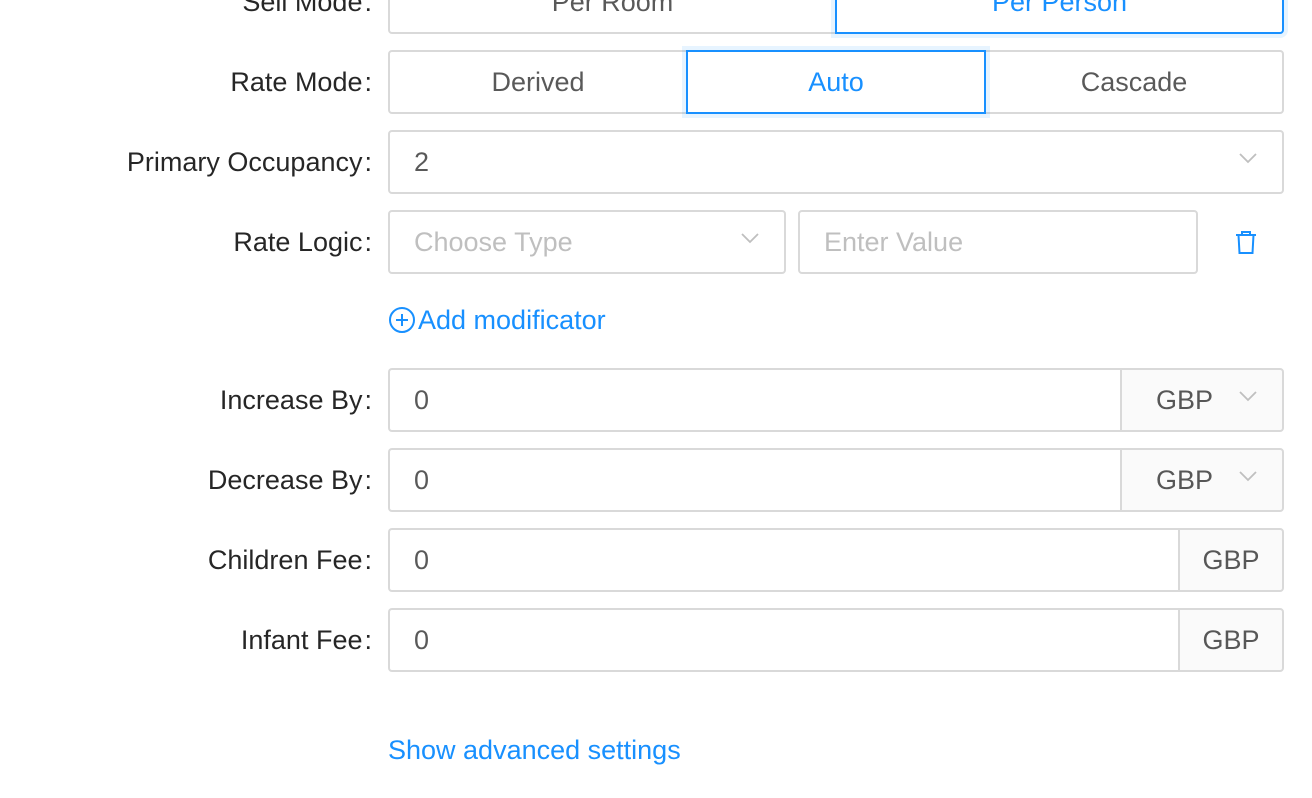  Describe the element at coordinates (754, 480) in the screenshot. I see `decrease-by-input` at that location.